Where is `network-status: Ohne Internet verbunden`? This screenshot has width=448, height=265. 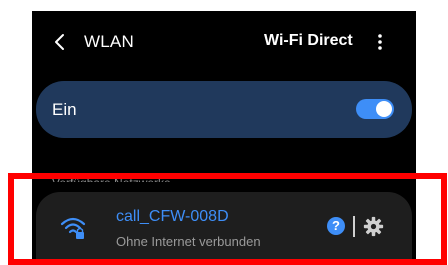
network-status: Ohne Internet verbunden is located at coordinates (188, 241).